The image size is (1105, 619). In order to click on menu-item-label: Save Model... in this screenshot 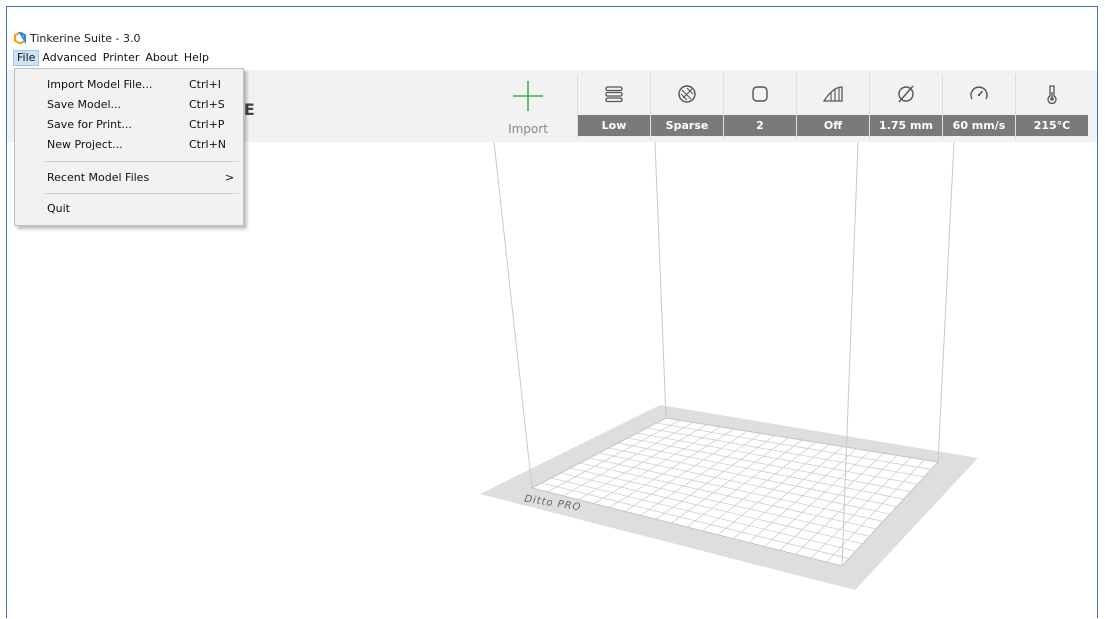, I will do `click(84, 104)`.